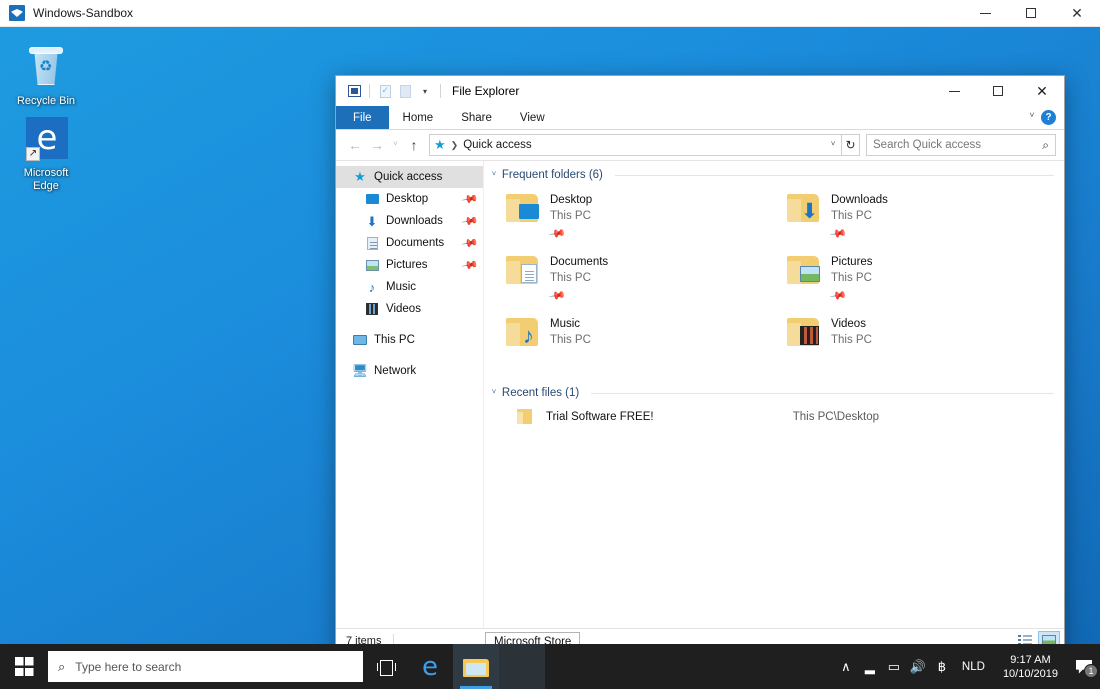  I want to click on recent-file-location: This PC\Desktop, so click(835, 417).